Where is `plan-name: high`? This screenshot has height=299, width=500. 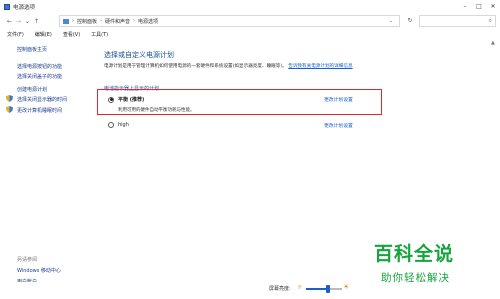
plan-name: high is located at coordinates (123, 125).